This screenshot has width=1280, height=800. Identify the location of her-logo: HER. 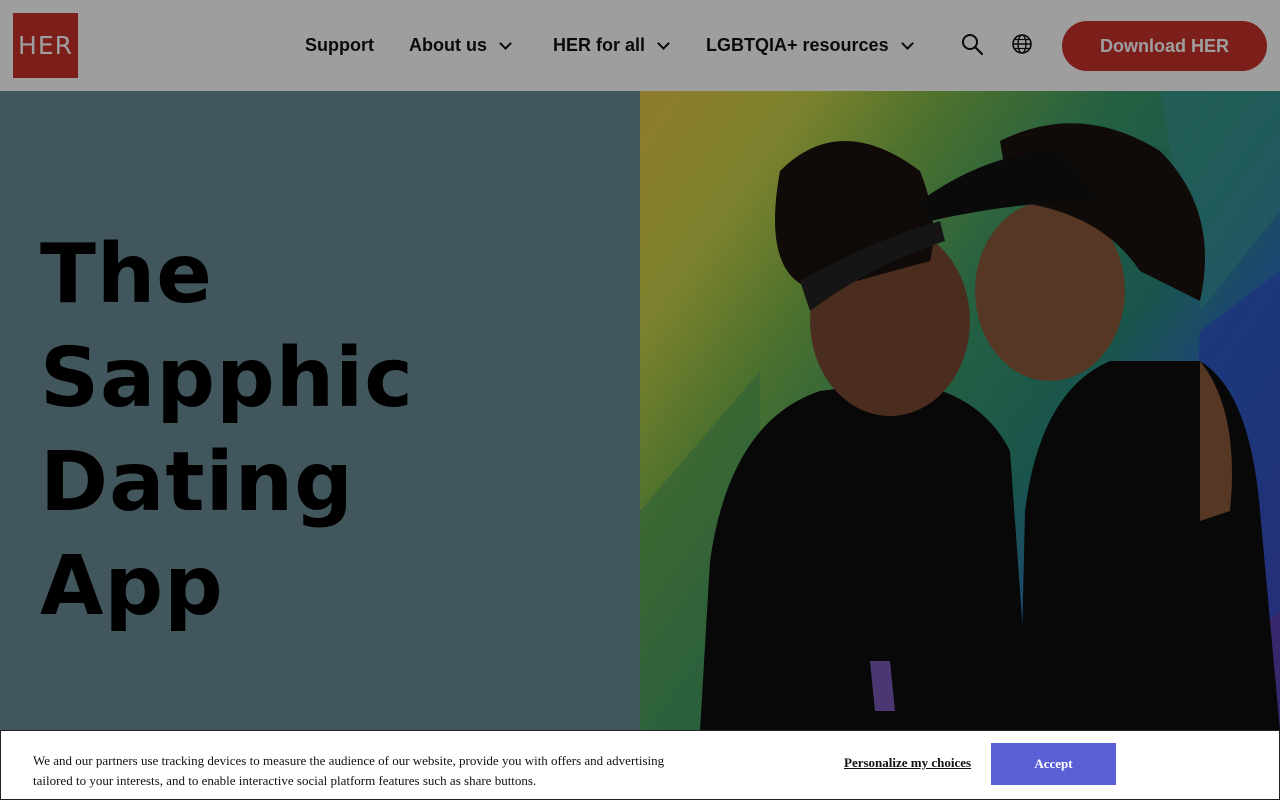
(45, 45).